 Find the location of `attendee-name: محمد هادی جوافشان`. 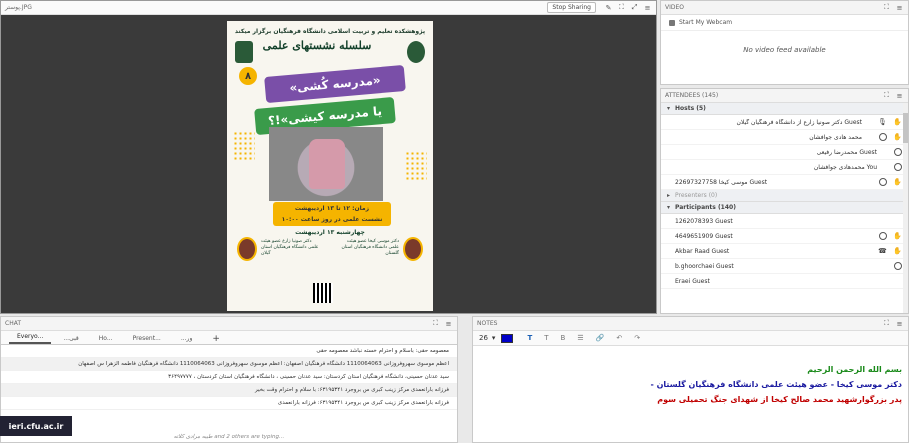

attendee-name: محمد هادی جوافشان is located at coordinates (835, 137).